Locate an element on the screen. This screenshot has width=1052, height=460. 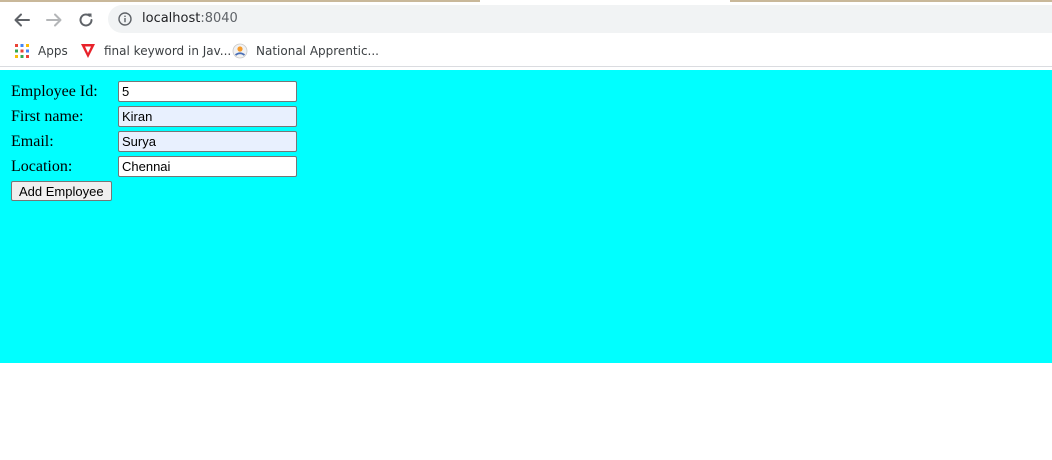
location-input is located at coordinates (207, 166).